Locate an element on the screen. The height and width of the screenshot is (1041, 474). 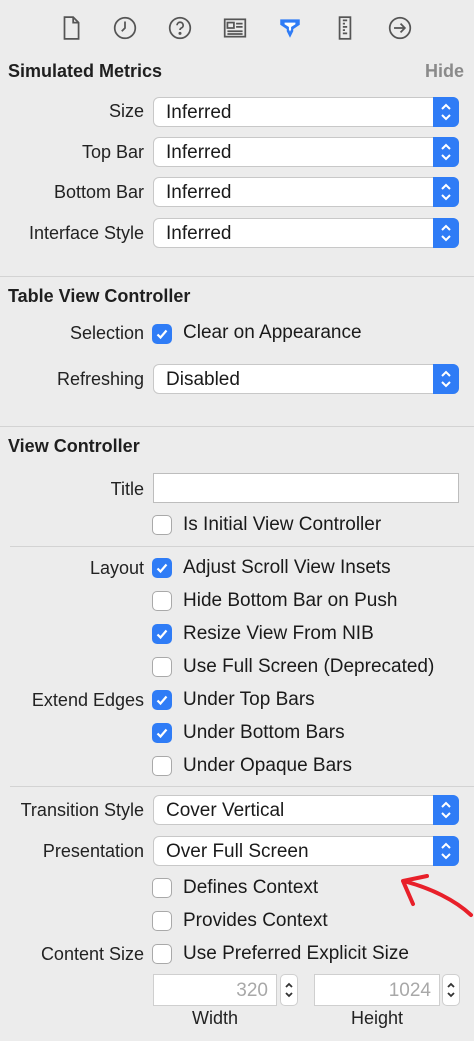
under-bottom-bars-checkbox is located at coordinates (162, 733).